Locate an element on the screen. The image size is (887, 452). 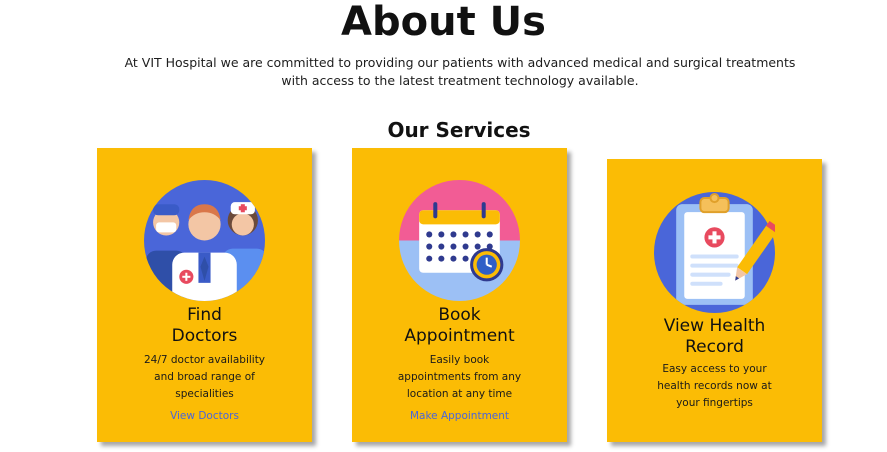
services-heading: Our Services is located at coordinates (459, 130).